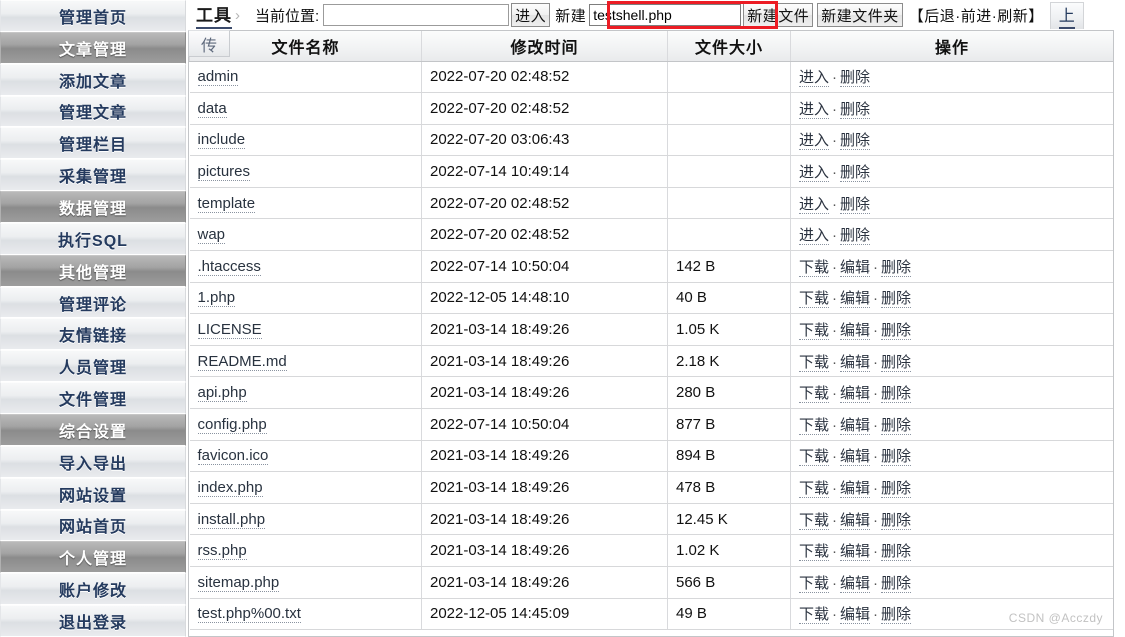 The image size is (1125, 637). Describe the element at coordinates (778, 15) in the screenshot. I see `new-file-button: 新建文件` at that location.